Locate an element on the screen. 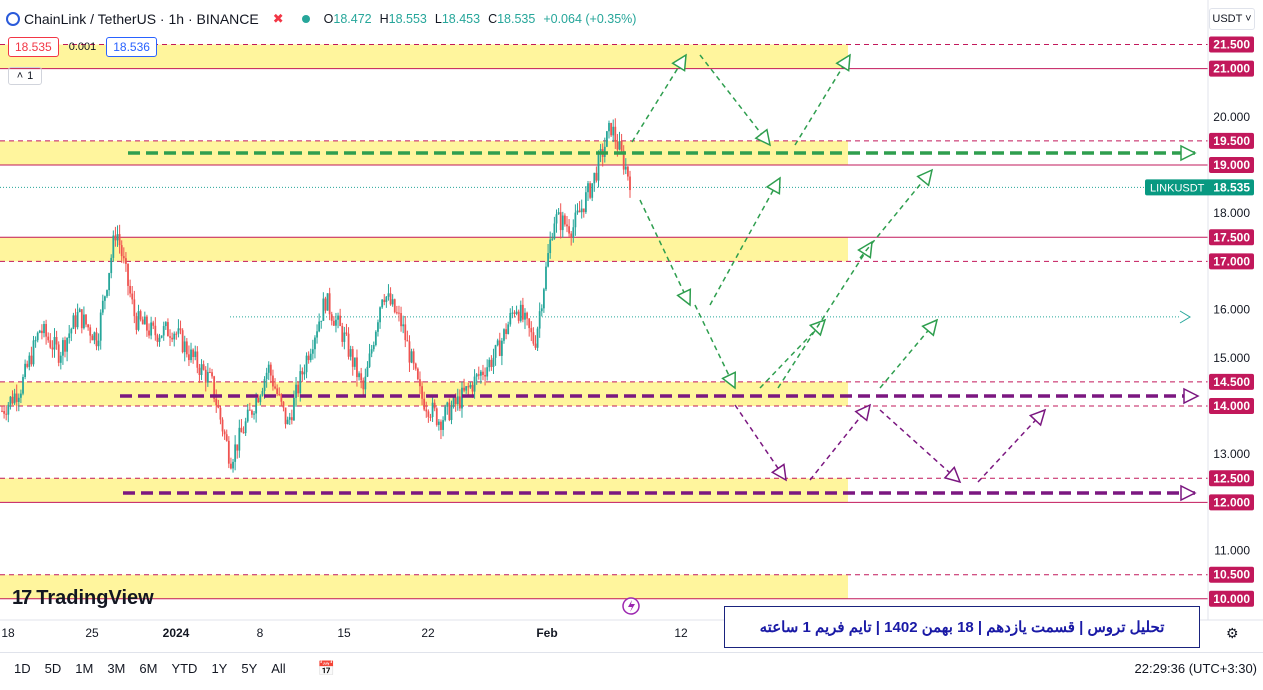  time-tick-label: 12 is located at coordinates (681, 633).